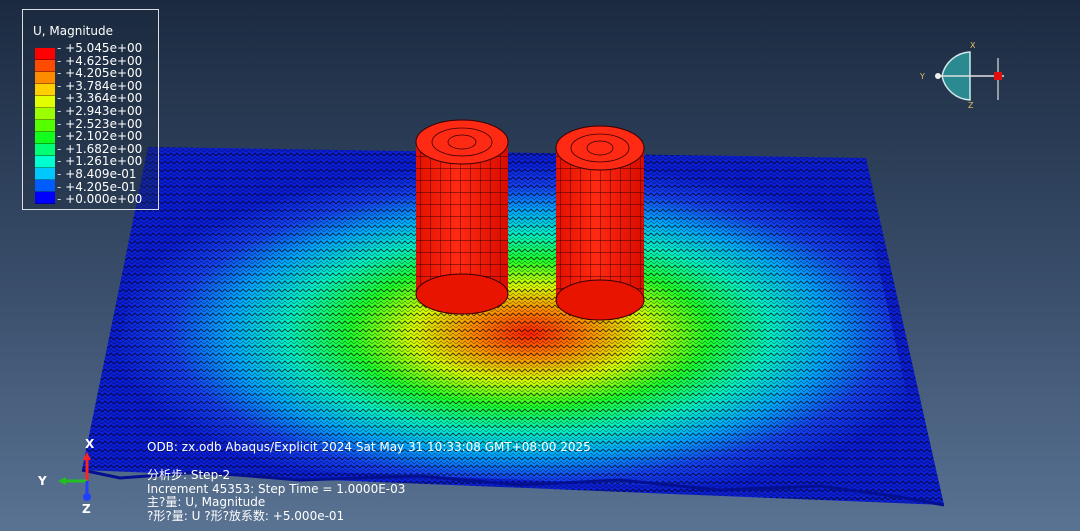 The height and width of the screenshot is (531, 1080). I want to click on view-orientation-widget: X Y Z, so click(961, 74).